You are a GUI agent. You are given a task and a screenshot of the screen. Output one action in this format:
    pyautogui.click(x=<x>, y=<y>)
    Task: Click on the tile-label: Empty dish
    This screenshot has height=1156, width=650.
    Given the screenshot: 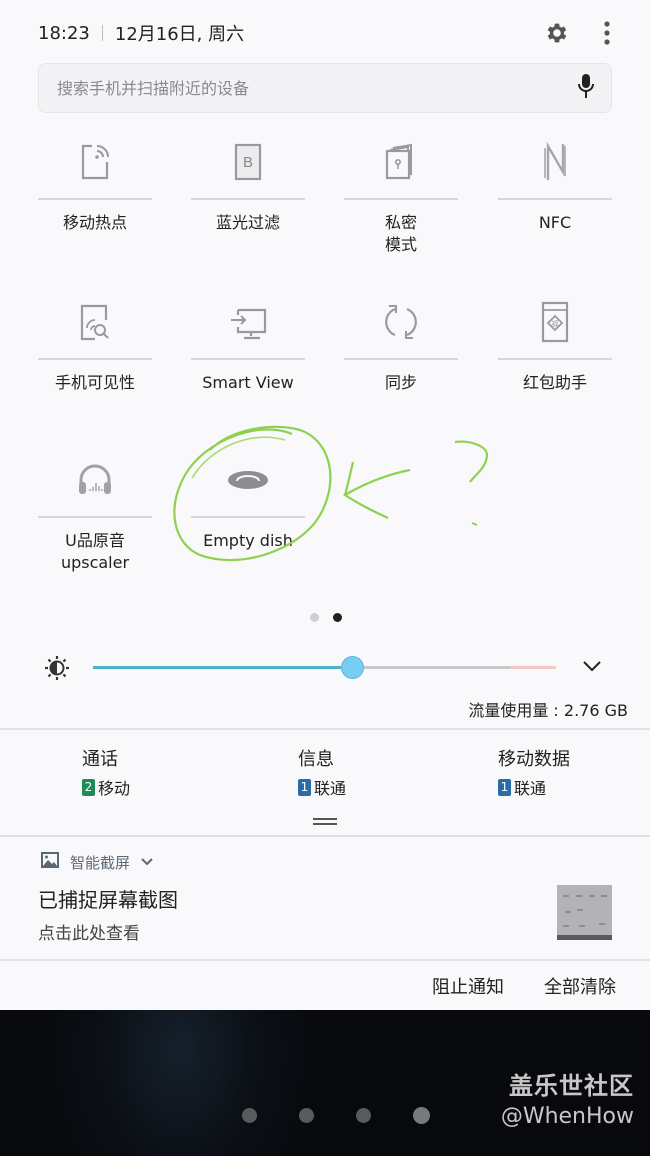 What is the action you would take?
    pyautogui.click(x=248, y=540)
    